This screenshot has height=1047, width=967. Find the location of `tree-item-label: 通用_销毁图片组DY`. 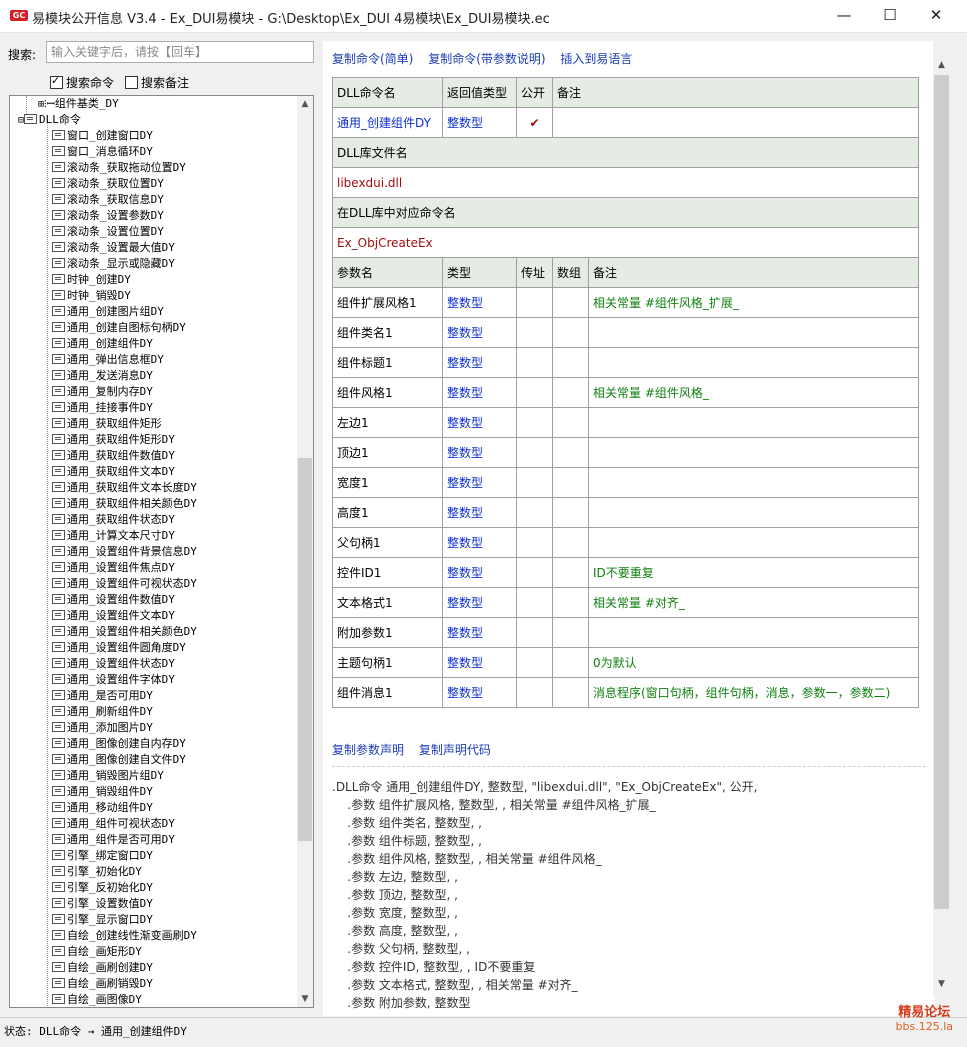

tree-item-label: 通用_销毁图片组DY is located at coordinates (115, 775).